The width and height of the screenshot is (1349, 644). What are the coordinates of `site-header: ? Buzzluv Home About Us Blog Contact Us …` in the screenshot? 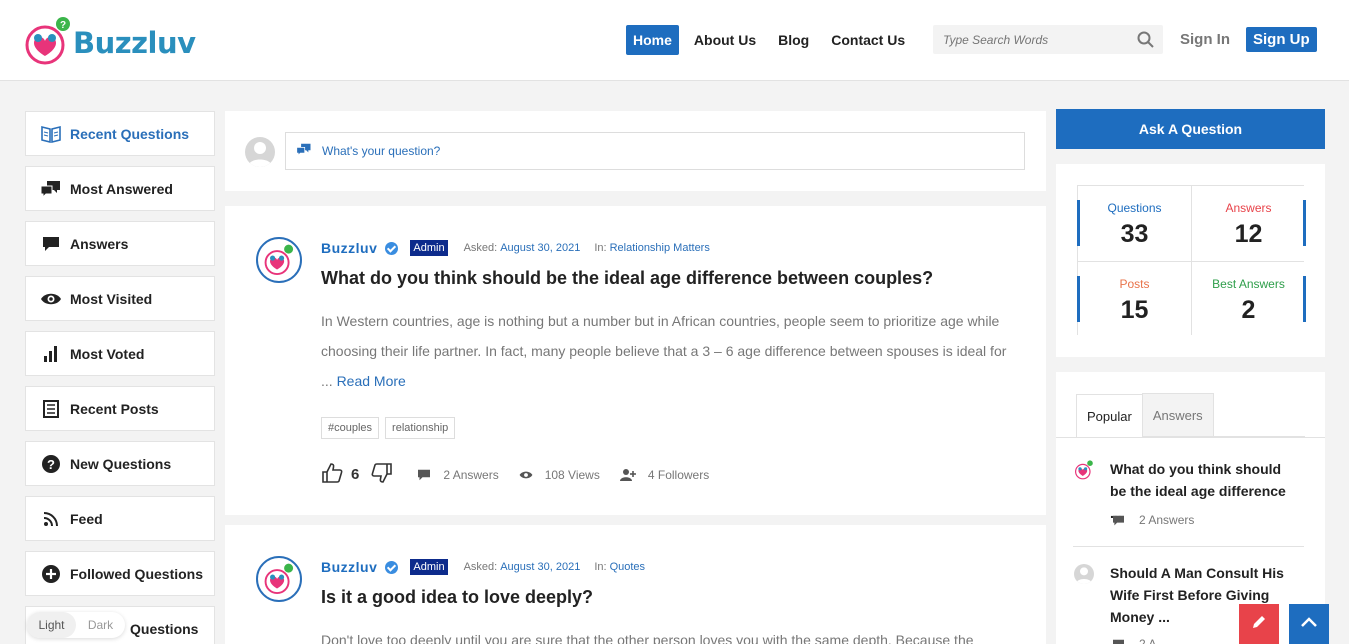 It's located at (674, 40).